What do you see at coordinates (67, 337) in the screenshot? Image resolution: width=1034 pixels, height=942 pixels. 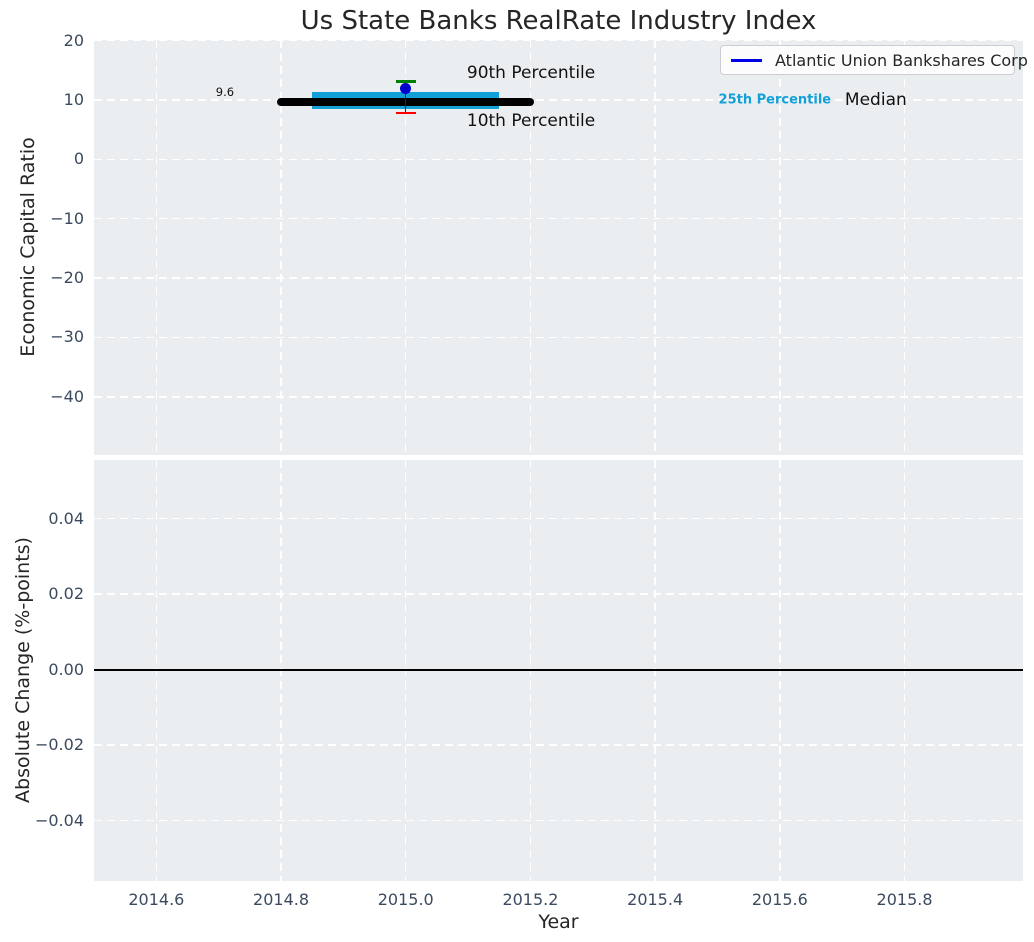 I see `y-tick-label: −30` at bounding box center [67, 337].